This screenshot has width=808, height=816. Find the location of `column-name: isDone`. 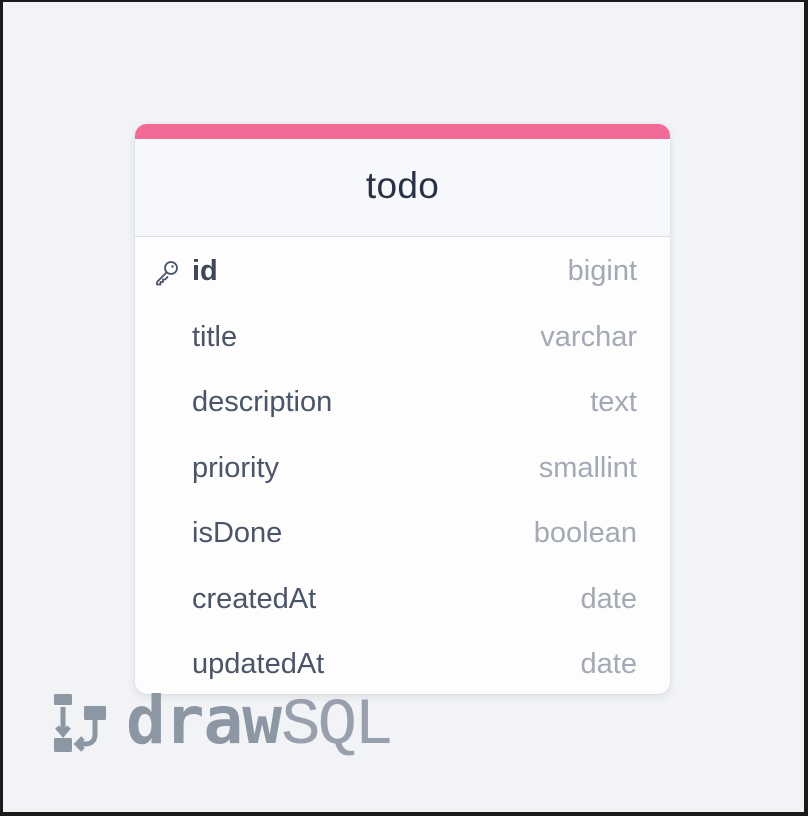

column-name: isDone is located at coordinates (237, 533).